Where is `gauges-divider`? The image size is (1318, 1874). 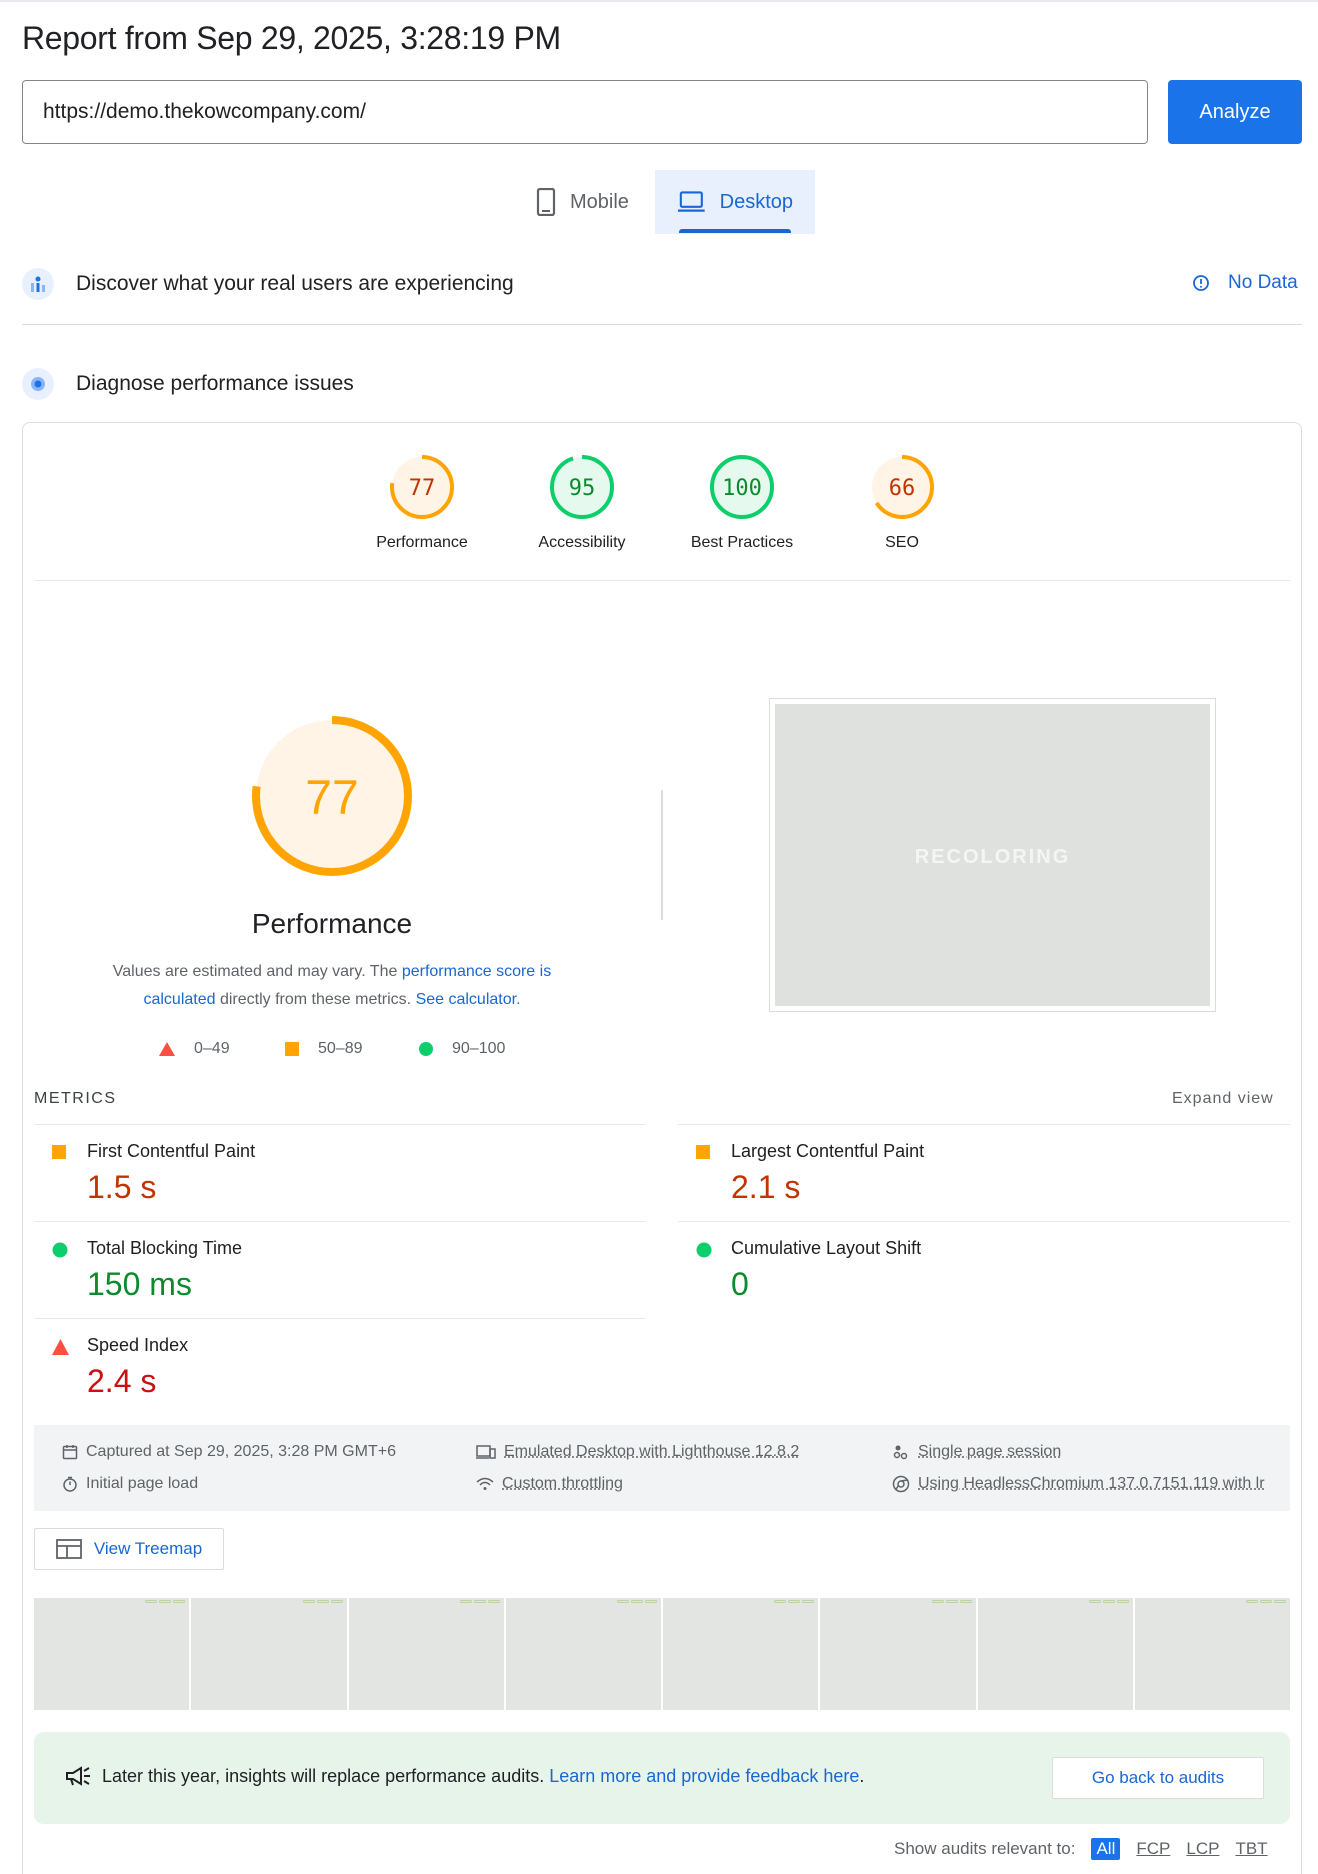
gauges-divider is located at coordinates (662, 580).